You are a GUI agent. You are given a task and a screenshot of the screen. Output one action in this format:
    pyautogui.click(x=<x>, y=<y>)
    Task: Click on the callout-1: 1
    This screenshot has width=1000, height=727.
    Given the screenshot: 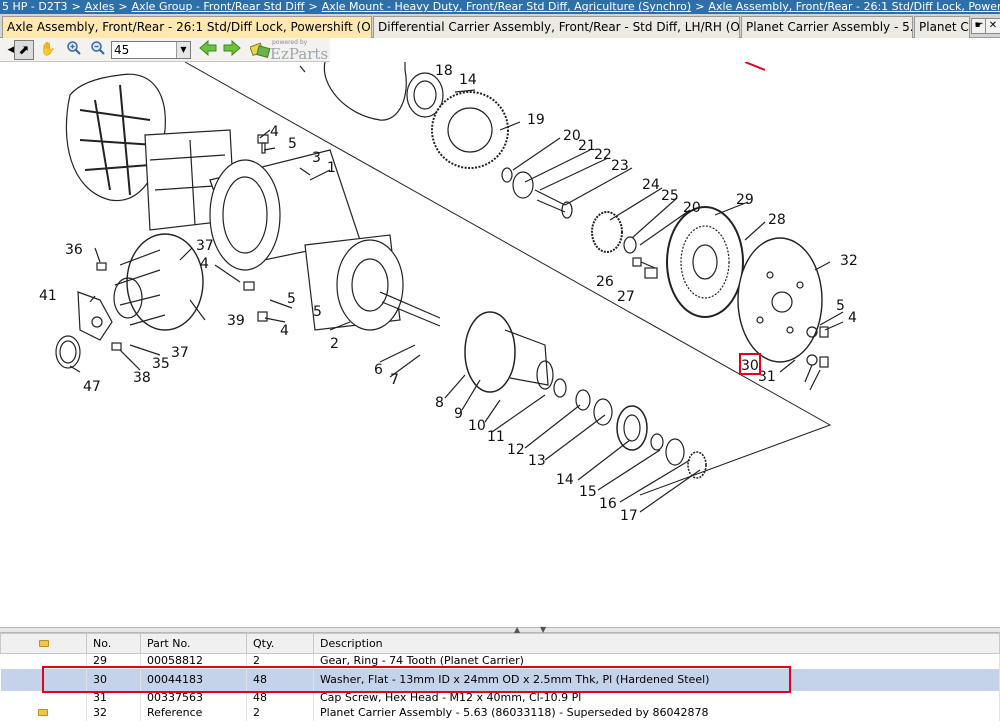 What is the action you would take?
    pyautogui.click(x=331, y=168)
    